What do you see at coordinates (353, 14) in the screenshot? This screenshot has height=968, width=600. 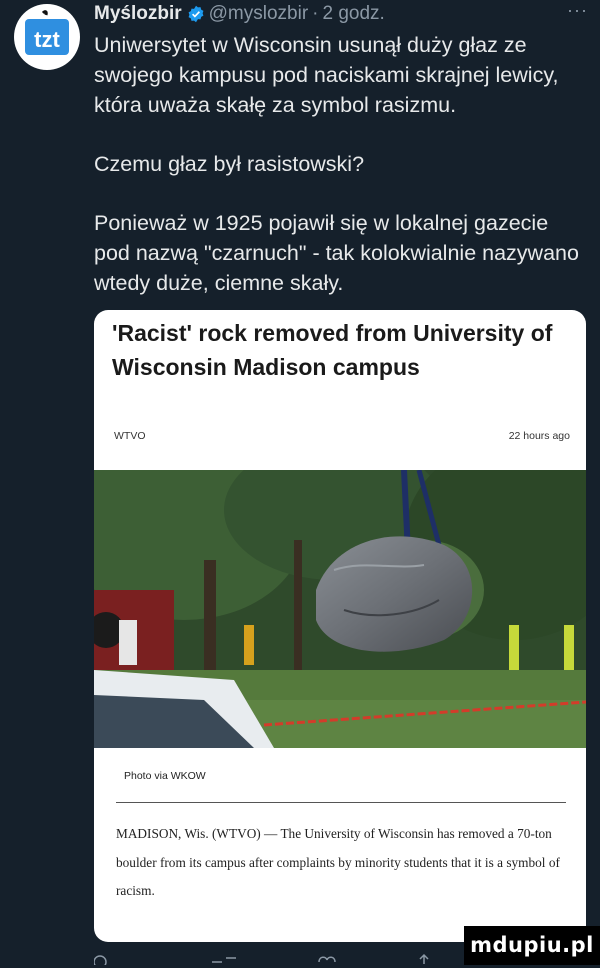 I see `timestamp: 2 godz.` at bounding box center [353, 14].